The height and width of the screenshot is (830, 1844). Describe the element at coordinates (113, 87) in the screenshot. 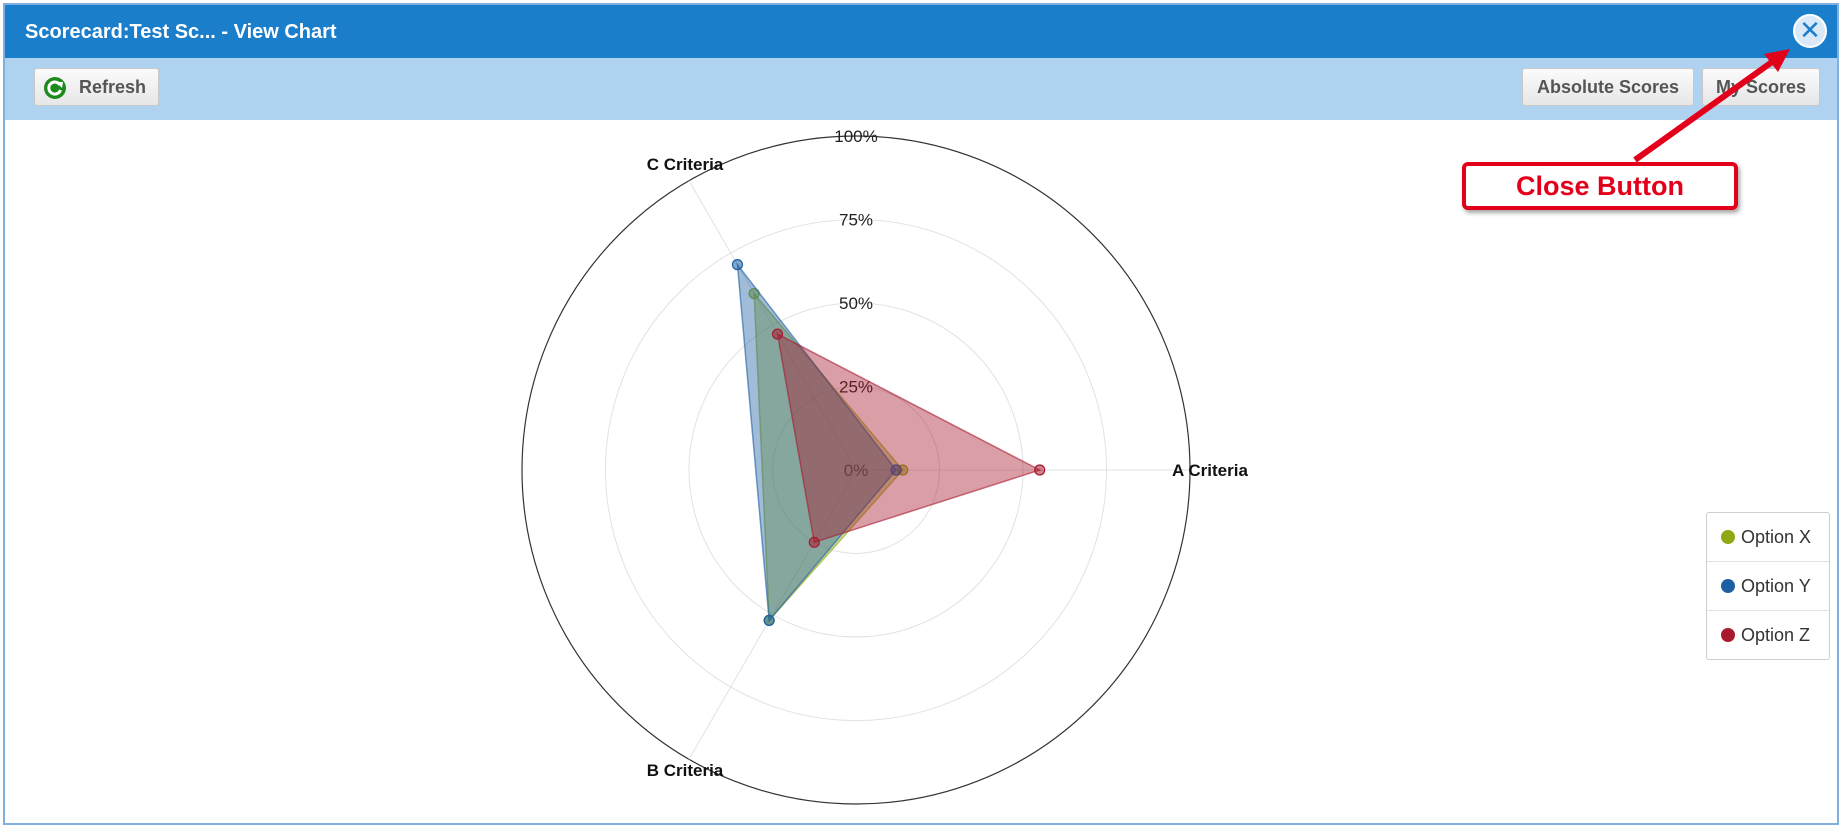

I see `refresh-label: Refresh` at that location.